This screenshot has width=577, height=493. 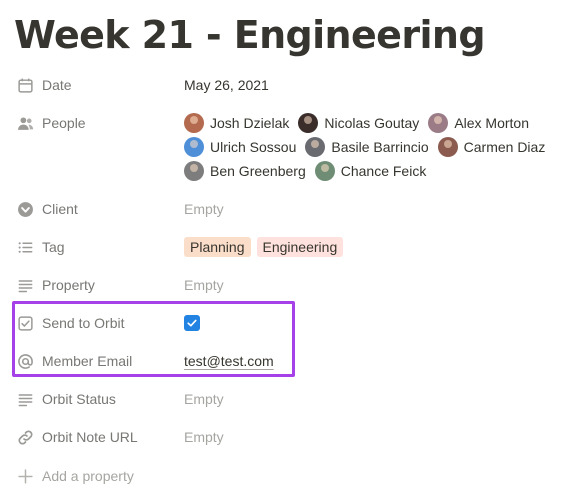 I want to click on send-to-orbit-checkbox, so click(x=192, y=323).